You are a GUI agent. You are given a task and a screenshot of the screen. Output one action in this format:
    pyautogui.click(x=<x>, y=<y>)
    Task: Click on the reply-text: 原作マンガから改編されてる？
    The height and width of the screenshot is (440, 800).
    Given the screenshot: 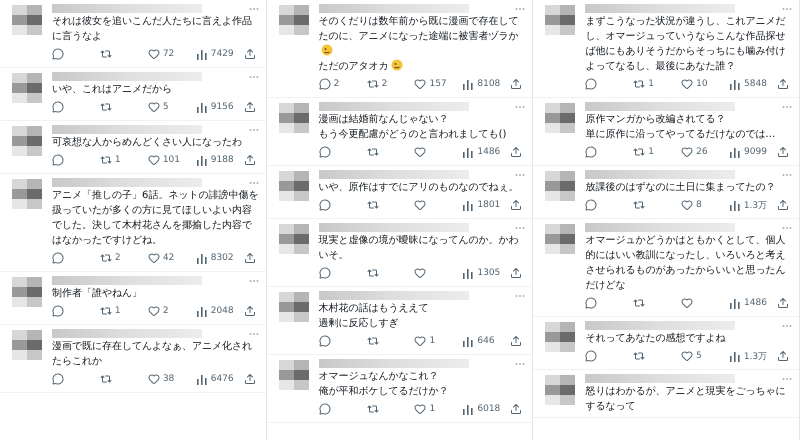 What is the action you would take?
    pyautogui.click(x=655, y=119)
    